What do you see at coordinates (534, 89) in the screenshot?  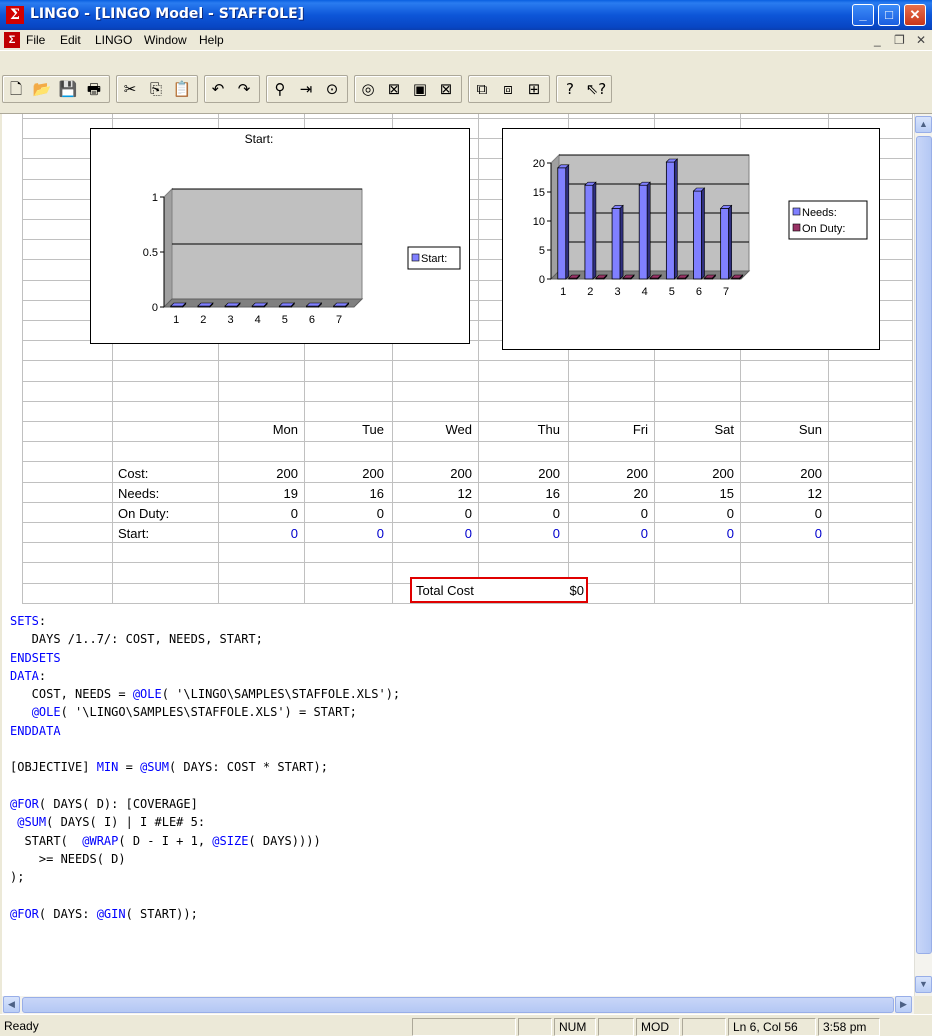 I see `cascade-icon: ⊞` at bounding box center [534, 89].